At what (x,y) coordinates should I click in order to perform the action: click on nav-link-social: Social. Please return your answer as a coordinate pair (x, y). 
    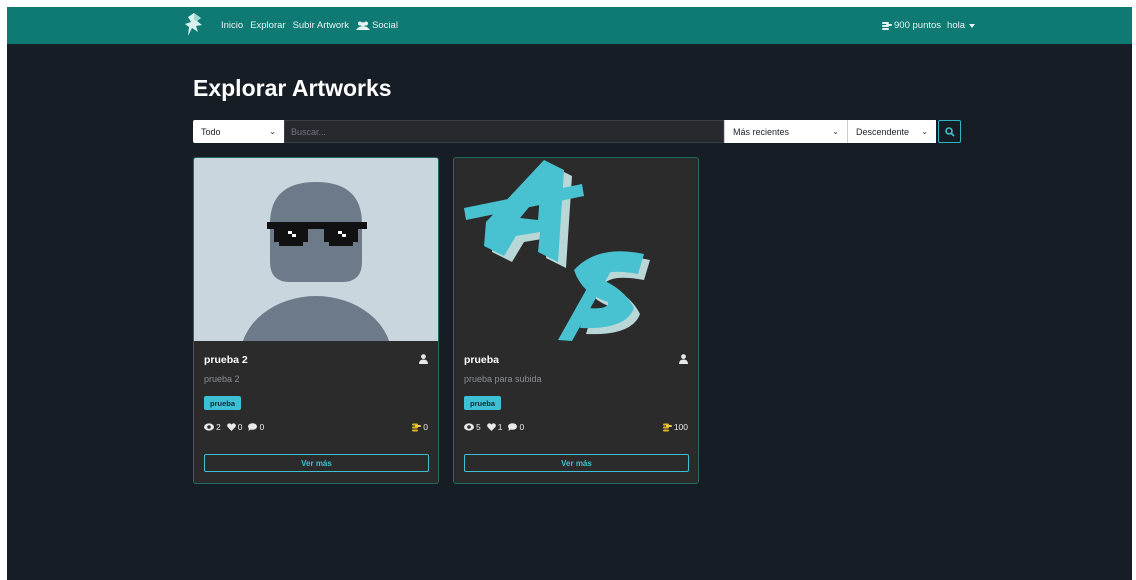
    Looking at the image, I should click on (377, 25).